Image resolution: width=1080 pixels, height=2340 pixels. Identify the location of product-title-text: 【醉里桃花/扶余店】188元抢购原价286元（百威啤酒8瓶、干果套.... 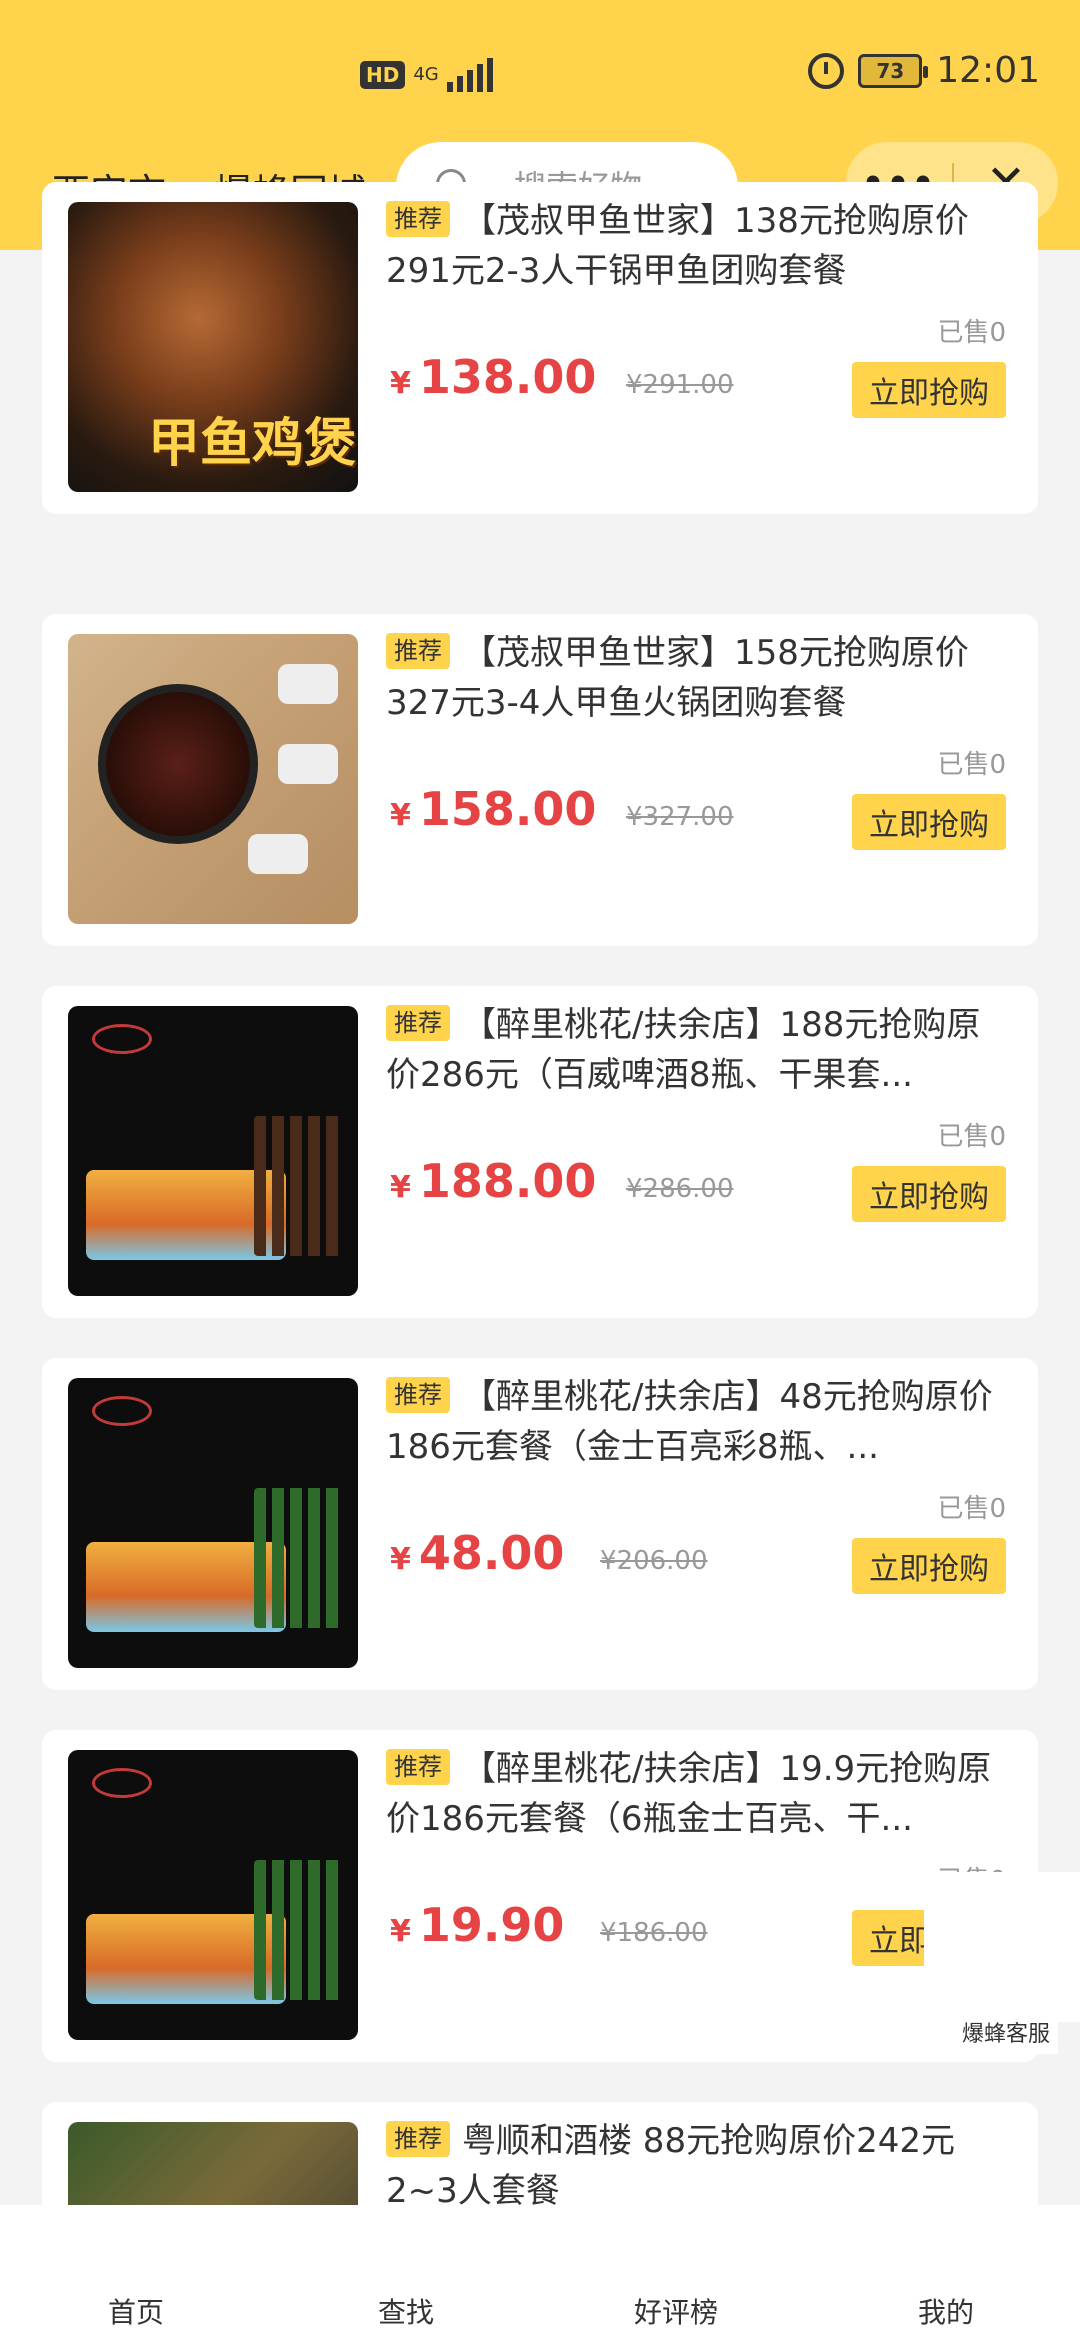
(683, 1050).